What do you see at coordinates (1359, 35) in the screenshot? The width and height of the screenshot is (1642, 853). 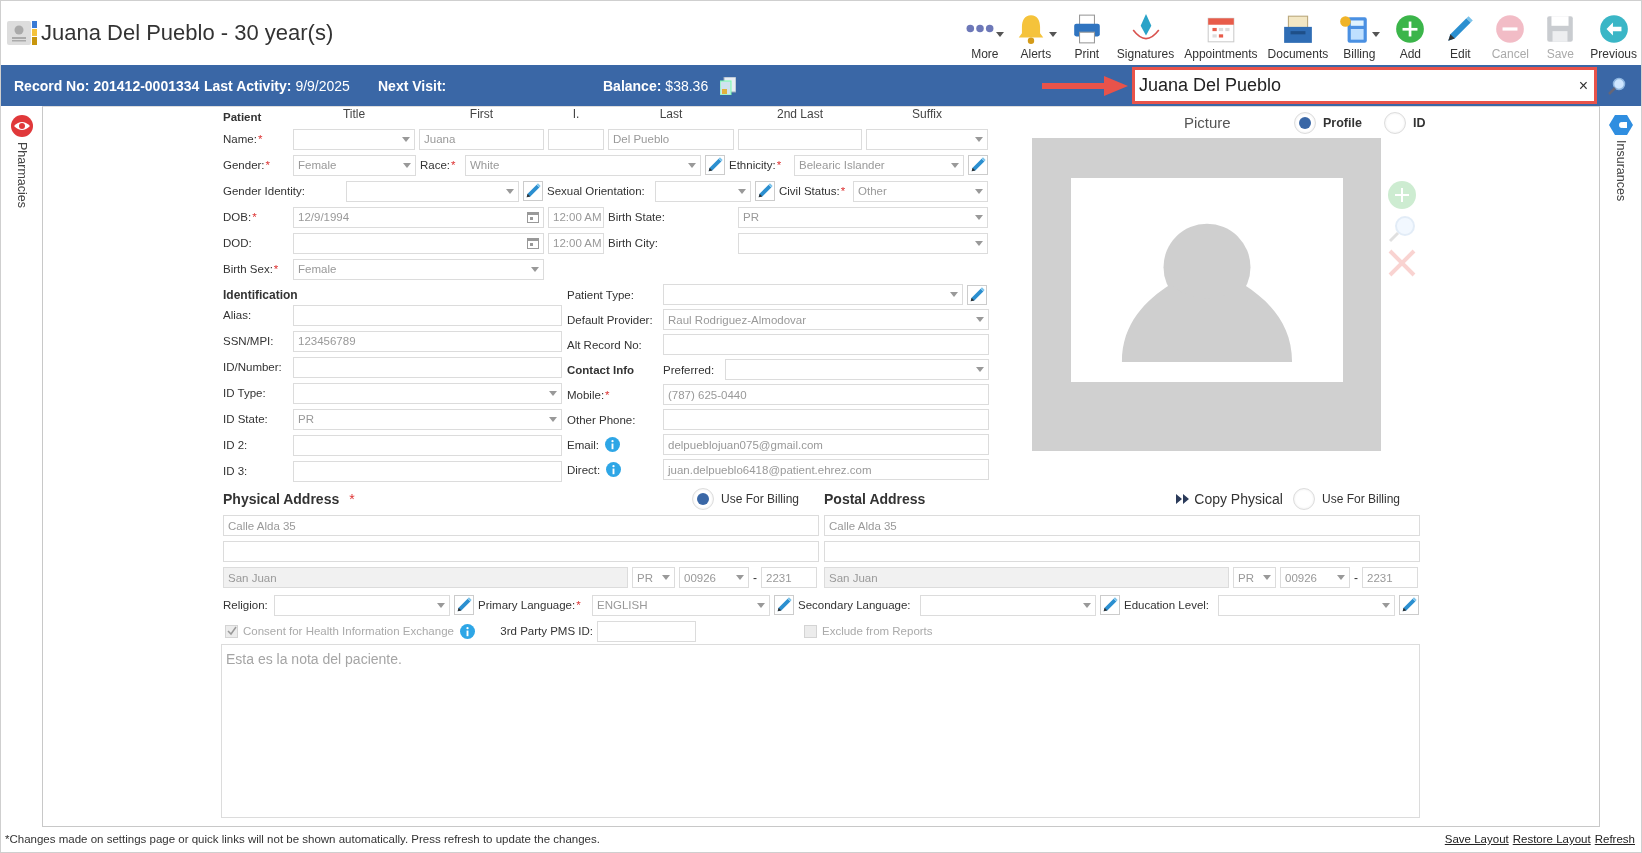 I see `toolbar-button: Billing` at bounding box center [1359, 35].